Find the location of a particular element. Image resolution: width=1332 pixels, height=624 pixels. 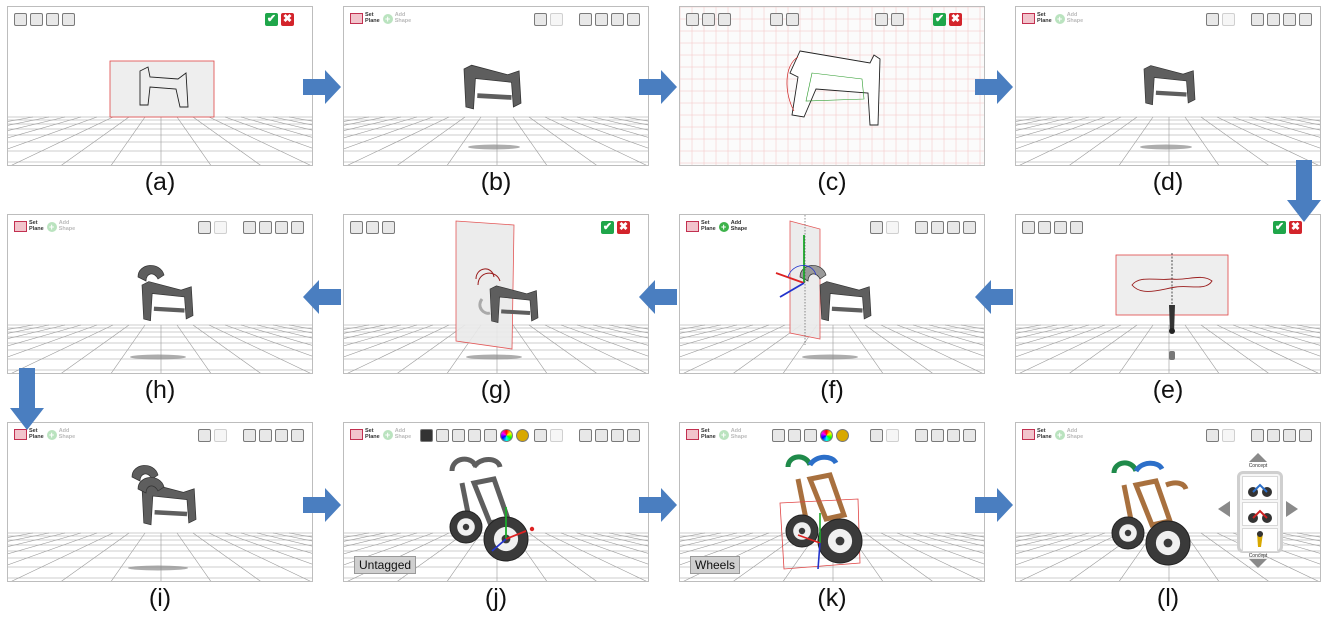

scene-f is located at coordinates (832, 294).